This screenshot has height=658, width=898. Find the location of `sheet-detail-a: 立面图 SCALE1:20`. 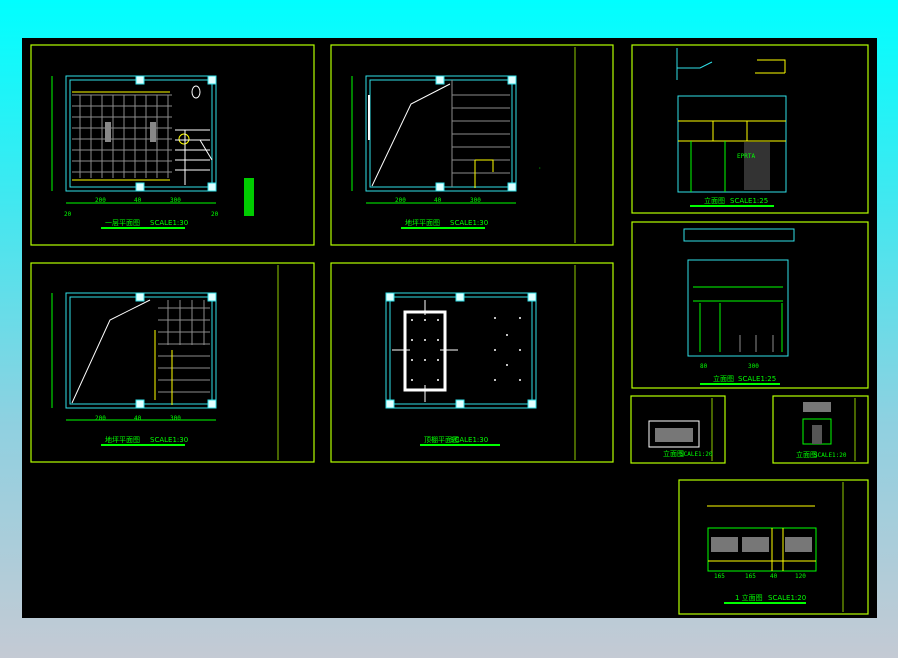

sheet-detail-a: 立面图 SCALE1:20 is located at coordinates (678, 429).